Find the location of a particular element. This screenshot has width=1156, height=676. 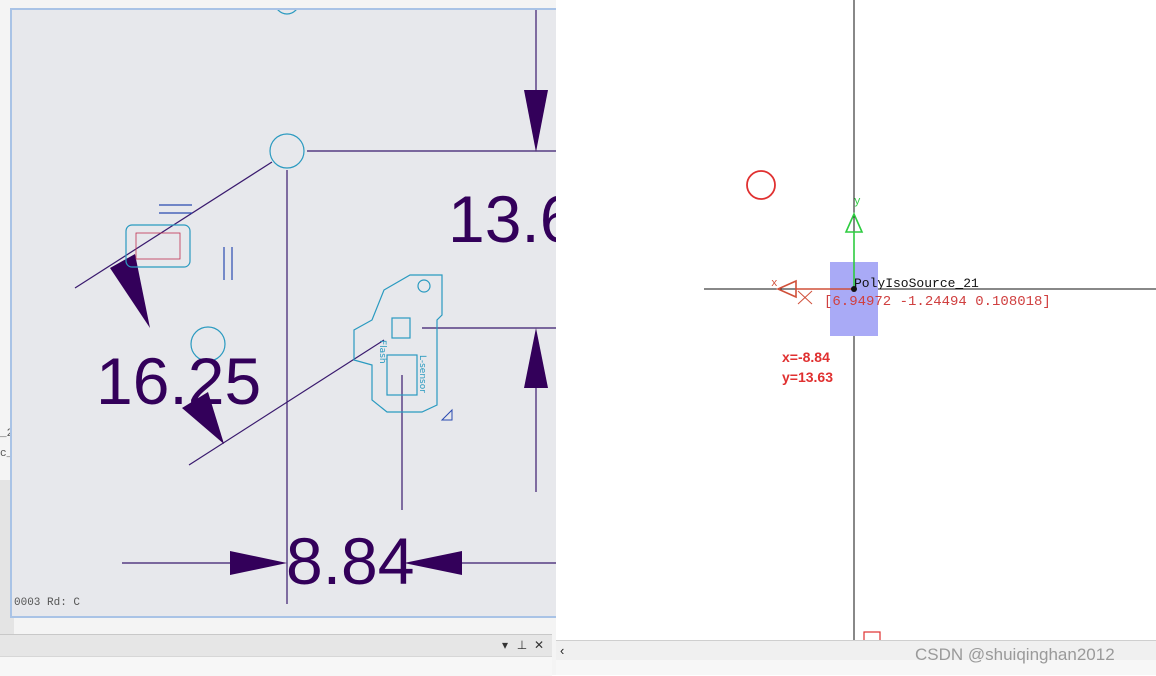

pin-icon: ⊥ is located at coordinates (522, 645).